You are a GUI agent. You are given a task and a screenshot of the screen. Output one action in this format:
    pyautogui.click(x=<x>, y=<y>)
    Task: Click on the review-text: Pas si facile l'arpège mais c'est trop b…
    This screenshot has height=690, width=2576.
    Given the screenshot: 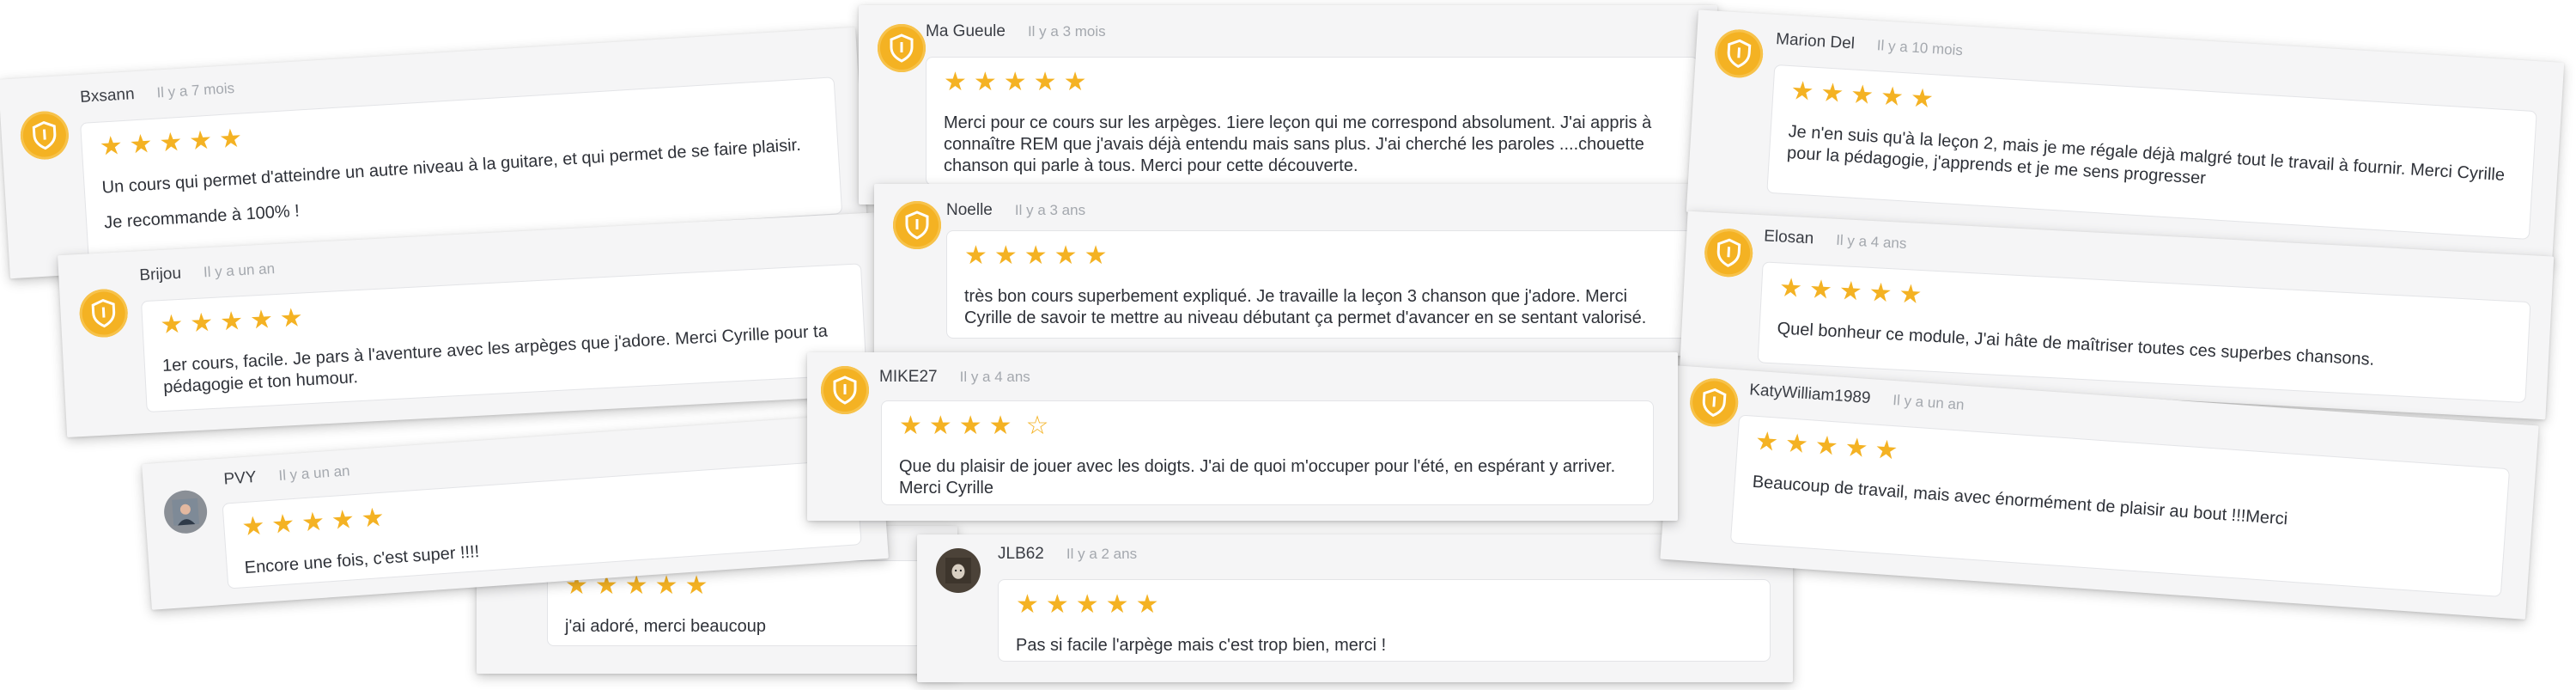 What is the action you would take?
    pyautogui.click(x=1202, y=645)
    